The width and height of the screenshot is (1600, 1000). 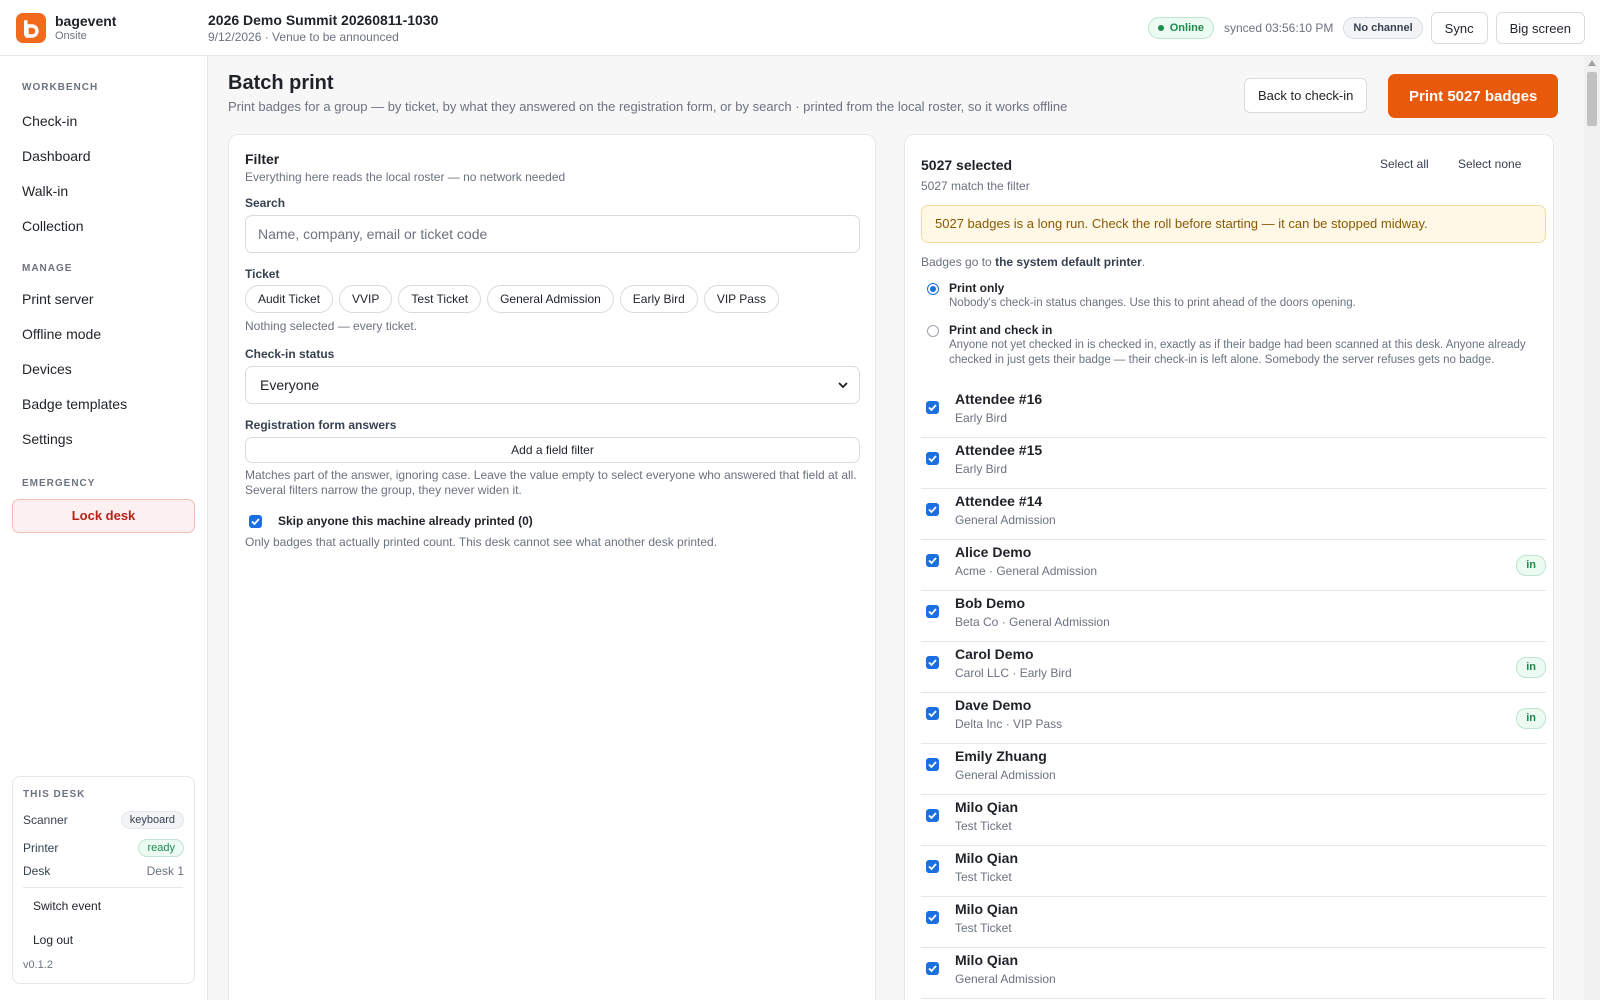 What do you see at coordinates (1233, 514) in the screenshot?
I see `attendee-row: Attendee #14 General Admission` at bounding box center [1233, 514].